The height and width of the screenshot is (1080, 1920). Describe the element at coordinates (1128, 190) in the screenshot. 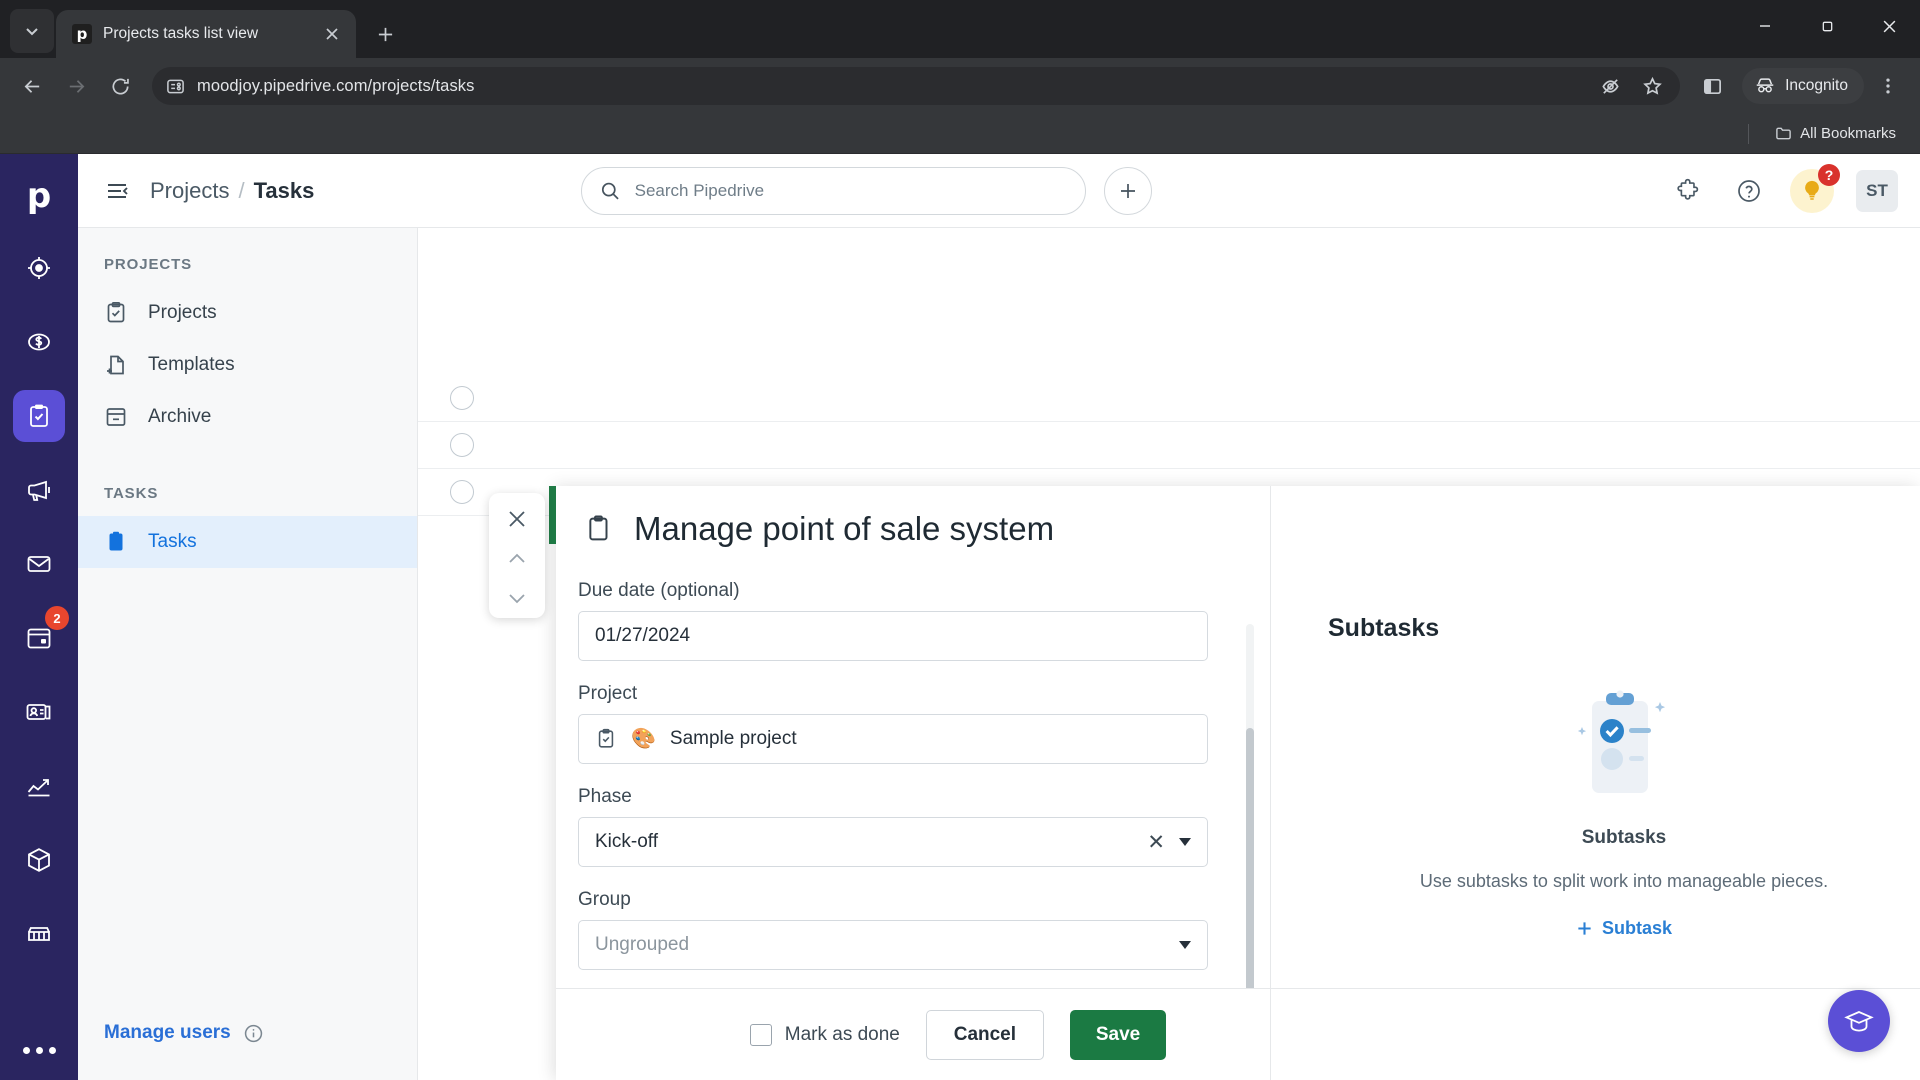

I see `quick-add-button` at that location.